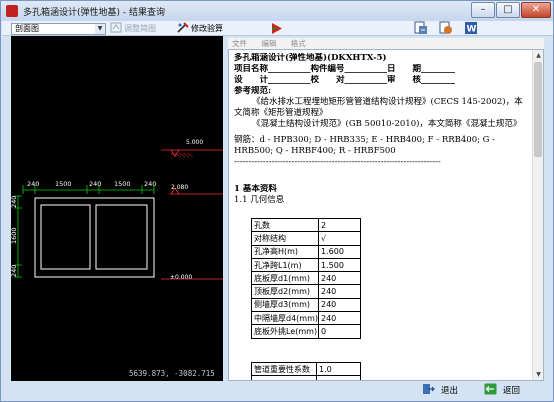 The height and width of the screenshot is (402, 554). Describe the element at coordinates (339, 331) in the screenshot. I see `param-value: 0` at that location.